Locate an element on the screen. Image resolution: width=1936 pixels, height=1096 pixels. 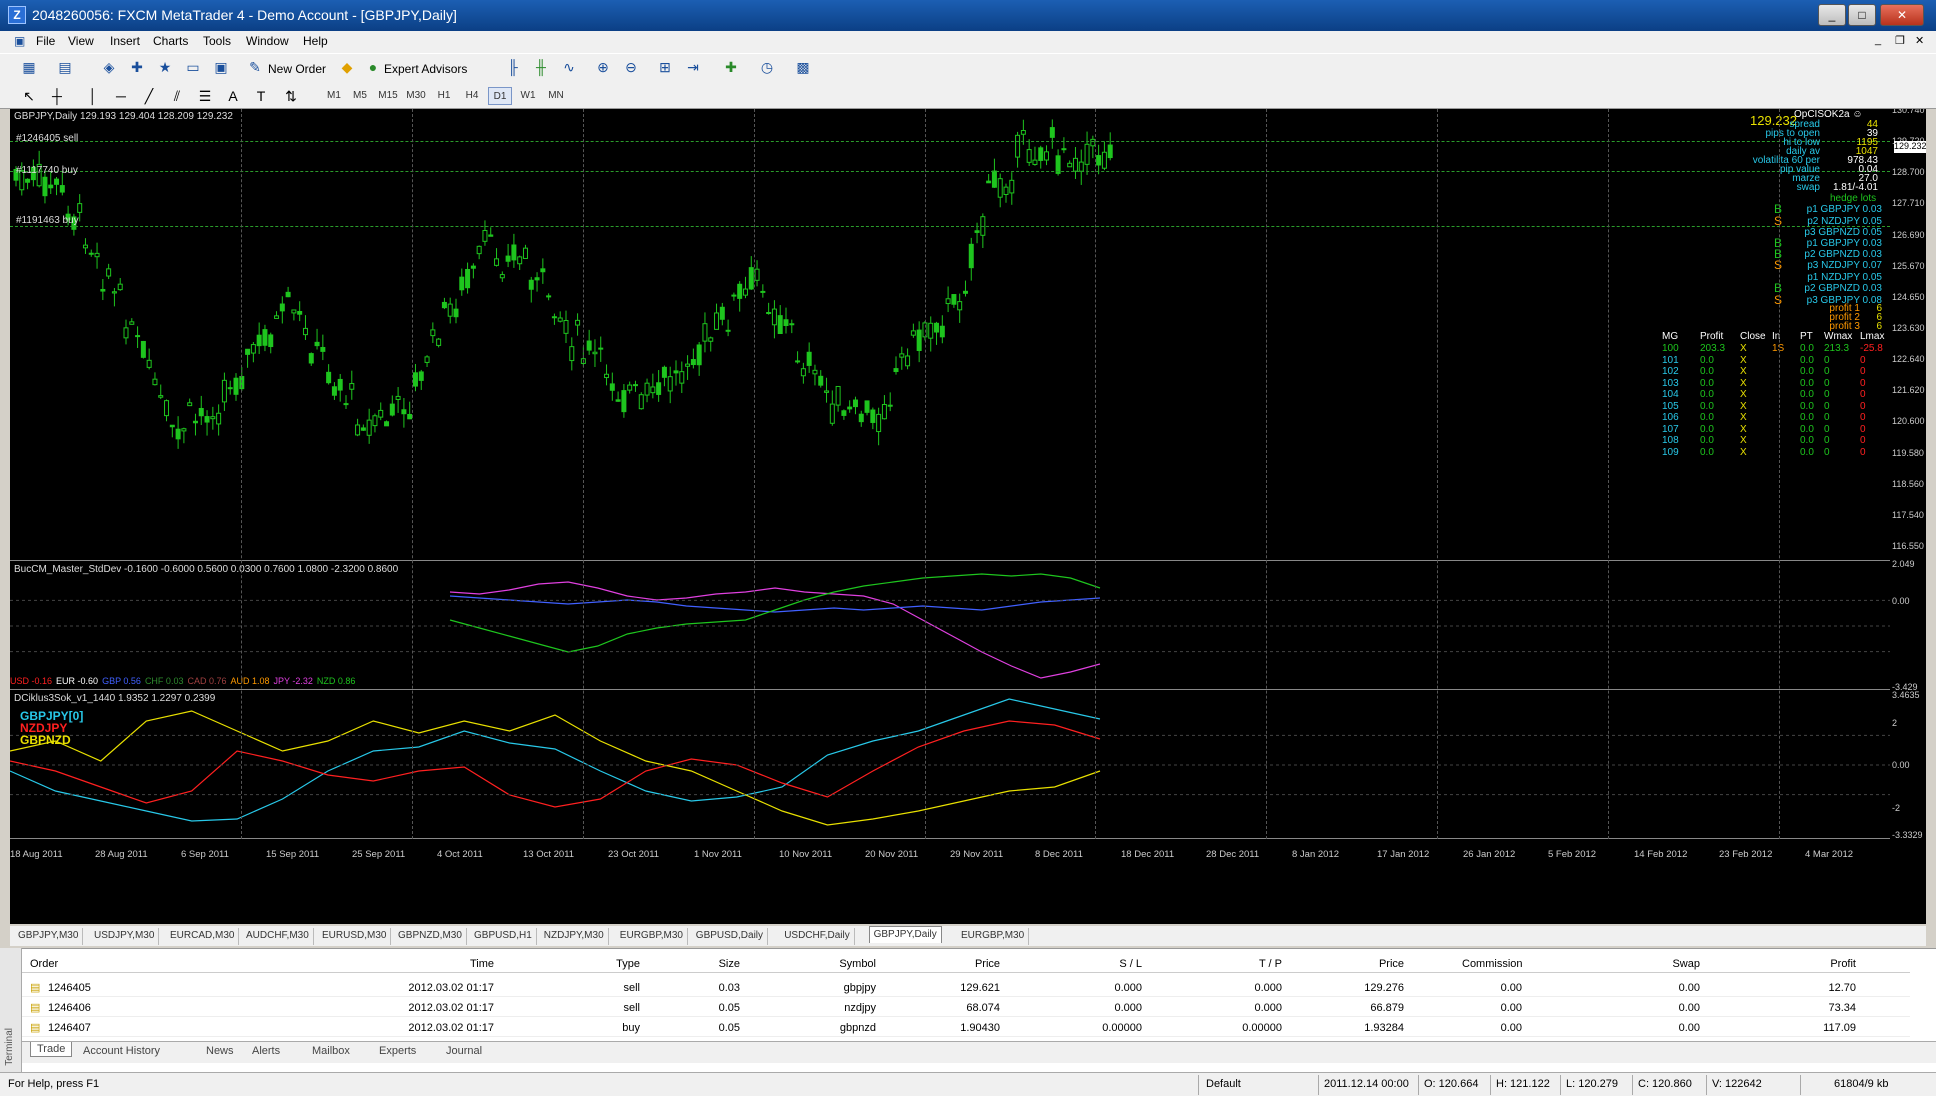
new-order-icon: ✎ is located at coordinates (255, 67).